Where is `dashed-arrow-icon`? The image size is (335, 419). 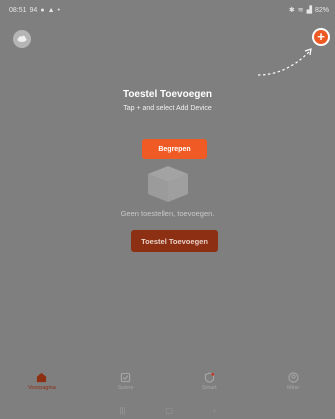
dashed-arrow-icon is located at coordinates (284, 62).